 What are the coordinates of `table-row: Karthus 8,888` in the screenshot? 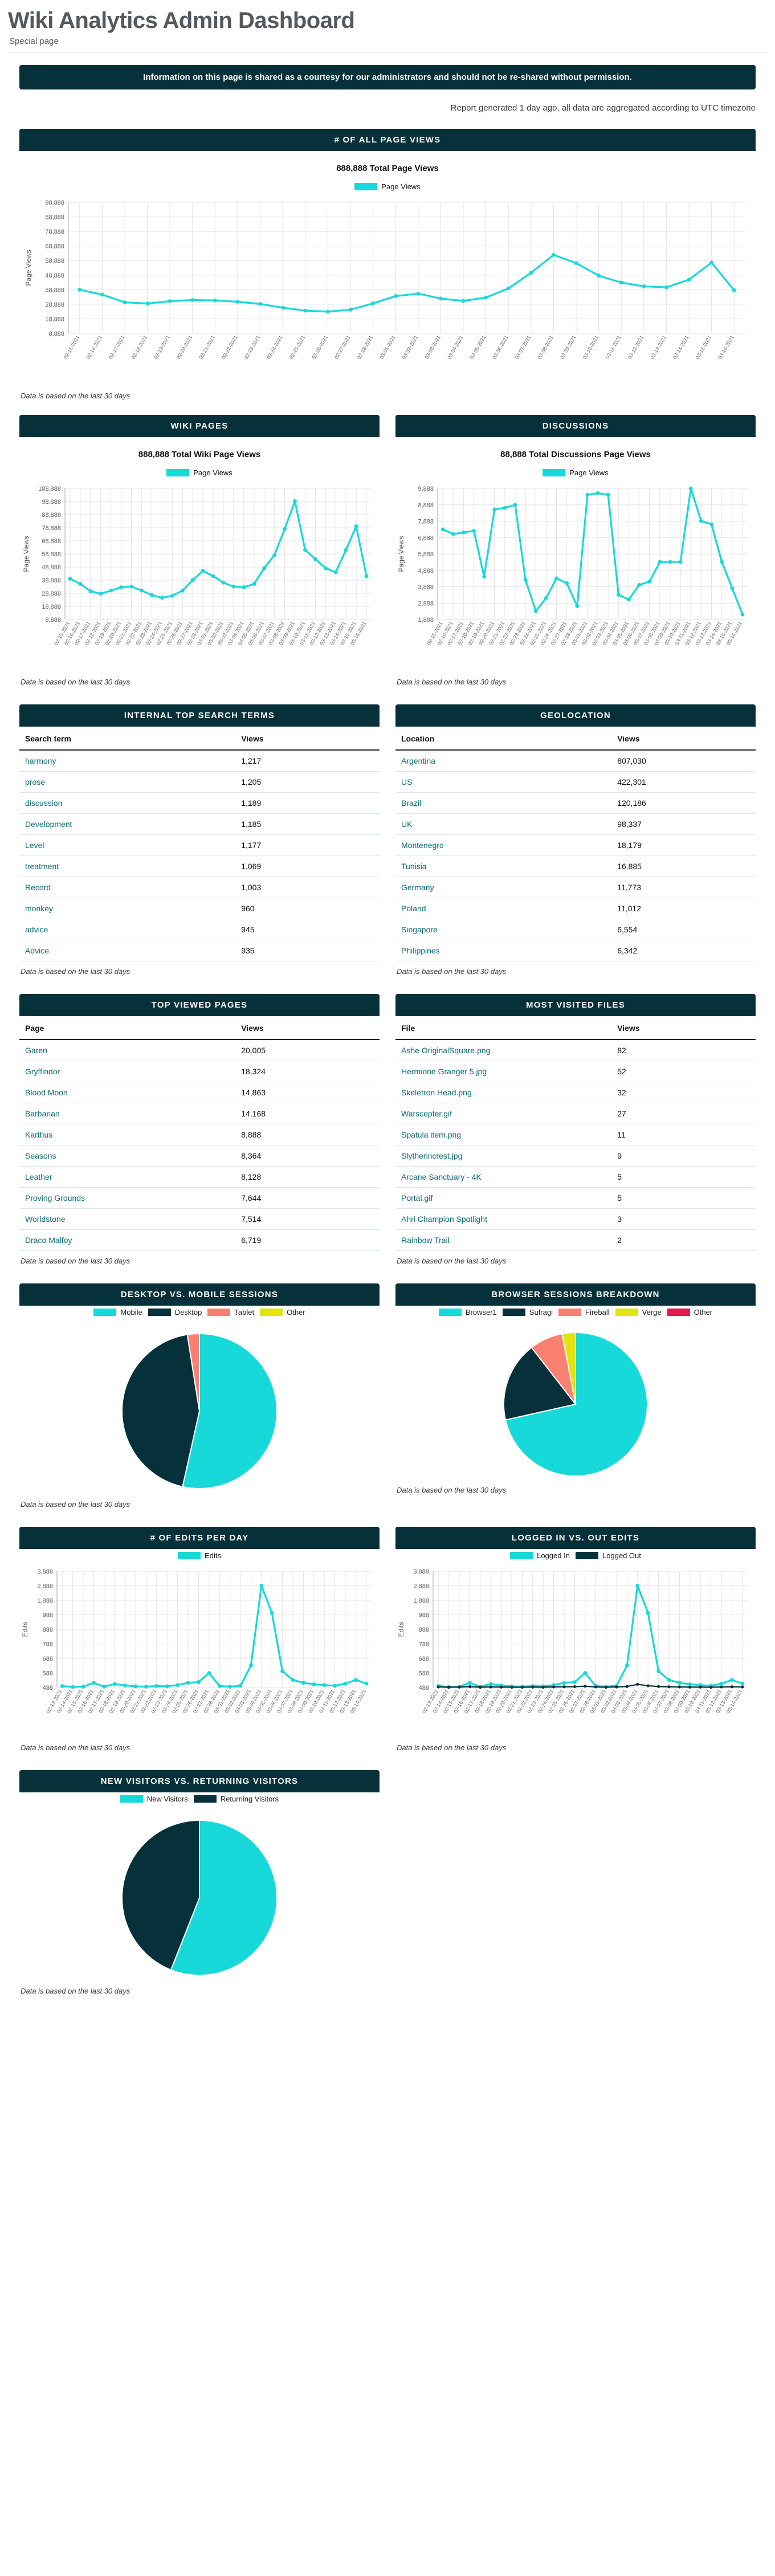 It's located at (199, 1135).